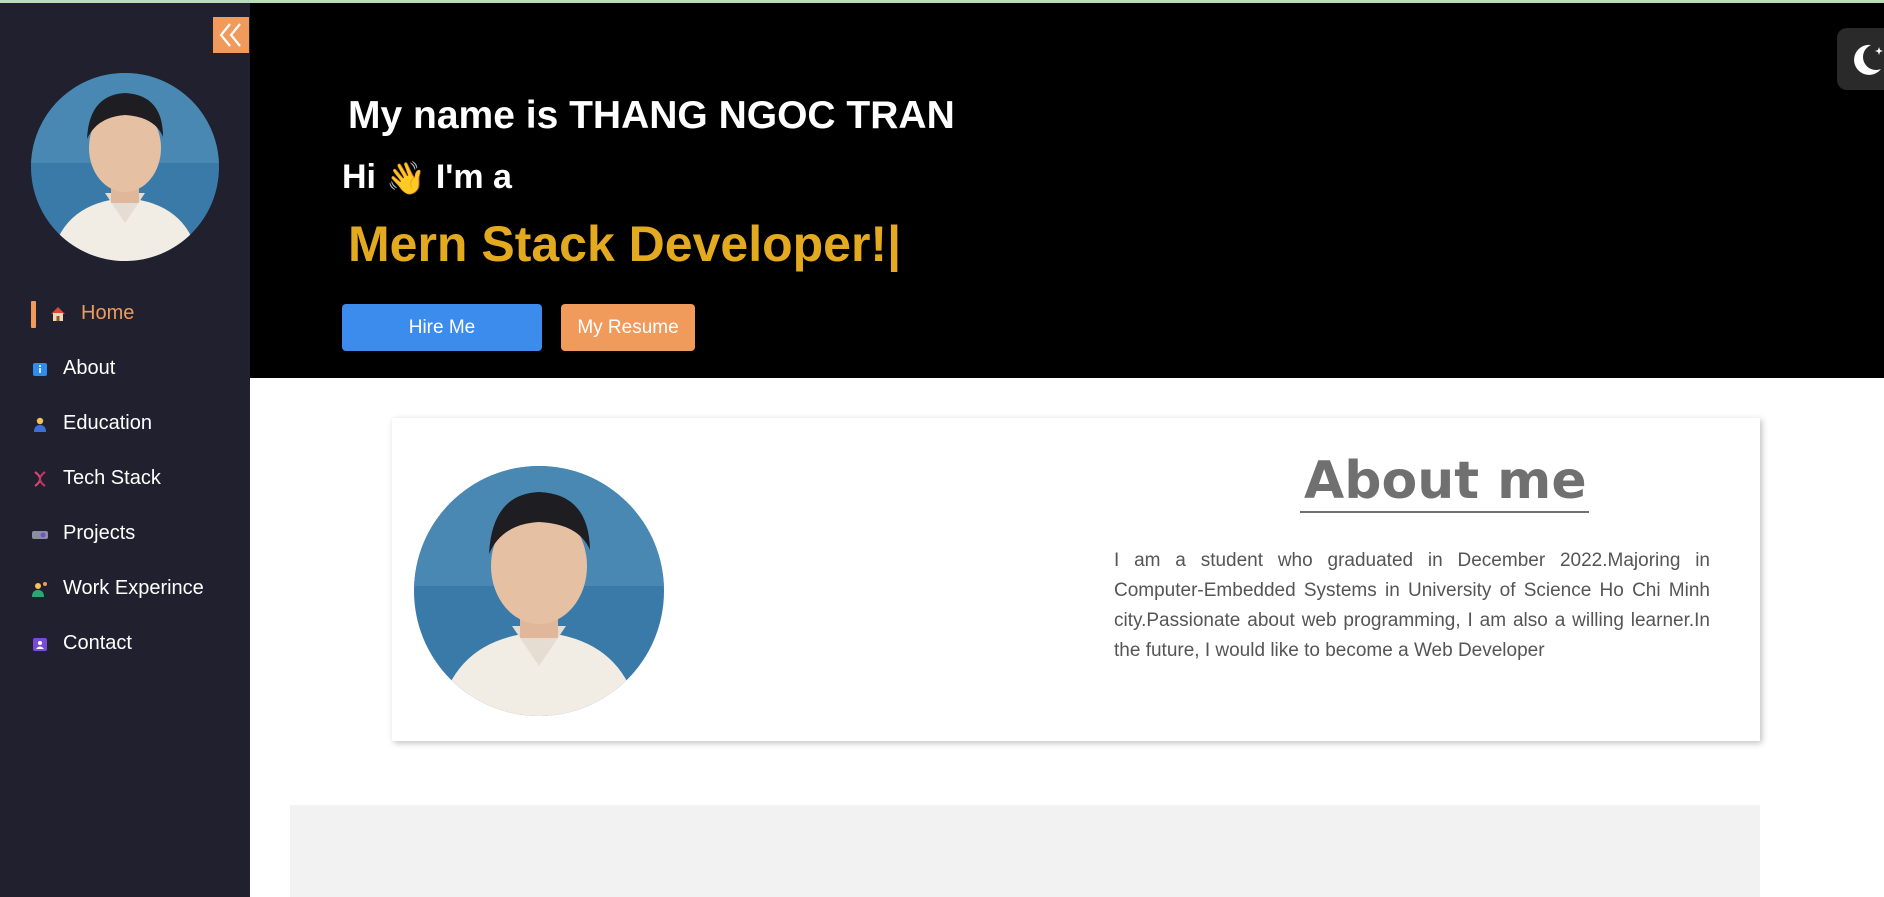  Describe the element at coordinates (107, 423) in the screenshot. I see `sidebar-item-label: Education` at that location.